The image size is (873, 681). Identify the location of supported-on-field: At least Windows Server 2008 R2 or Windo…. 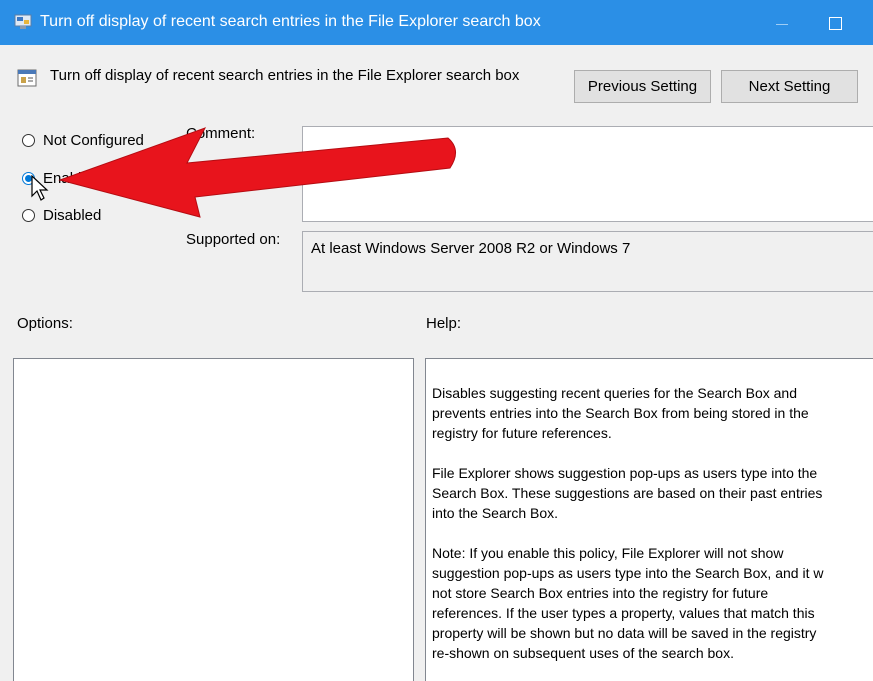
(587, 261).